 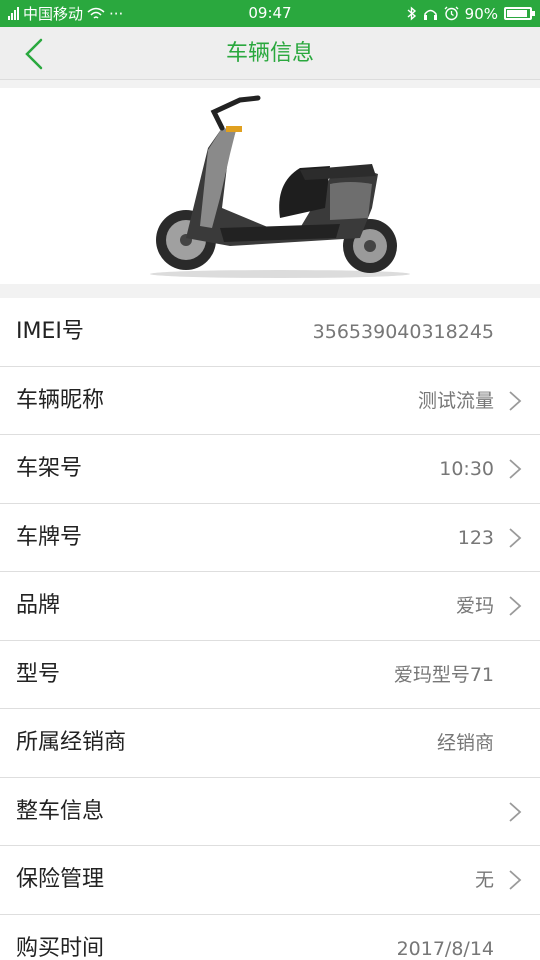 What do you see at coordinates (71, 742) in the screenshot?
I see `row-label: 所属经销商` at bounding box center [71, 742].